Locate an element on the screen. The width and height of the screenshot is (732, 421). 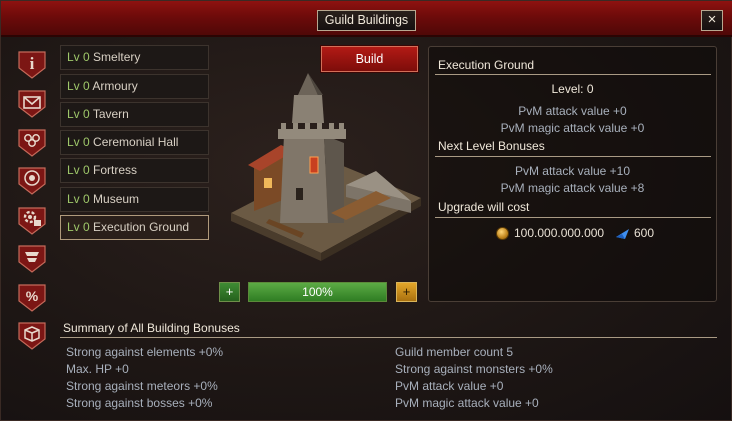
window-title: Guild Buildings is located at coordinates (366, 20).